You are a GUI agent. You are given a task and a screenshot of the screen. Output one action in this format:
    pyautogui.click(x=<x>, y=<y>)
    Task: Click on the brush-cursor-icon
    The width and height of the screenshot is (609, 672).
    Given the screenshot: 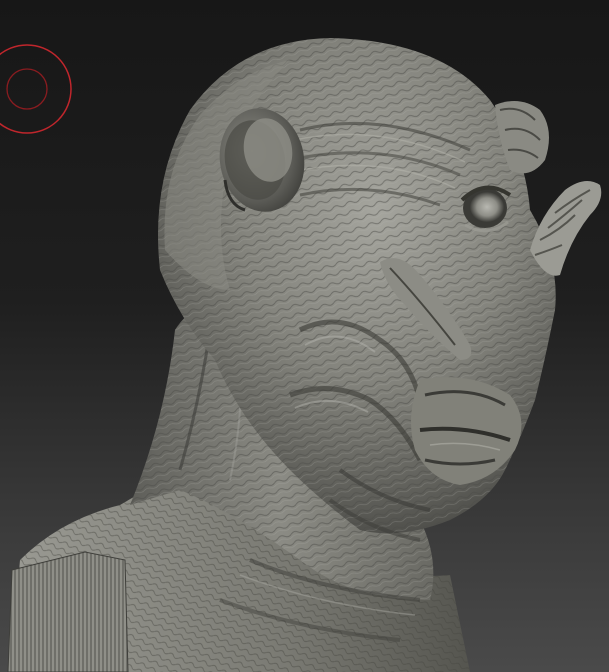 What is the action you would take?
    pyautogui.click(x=36, y=89)
    